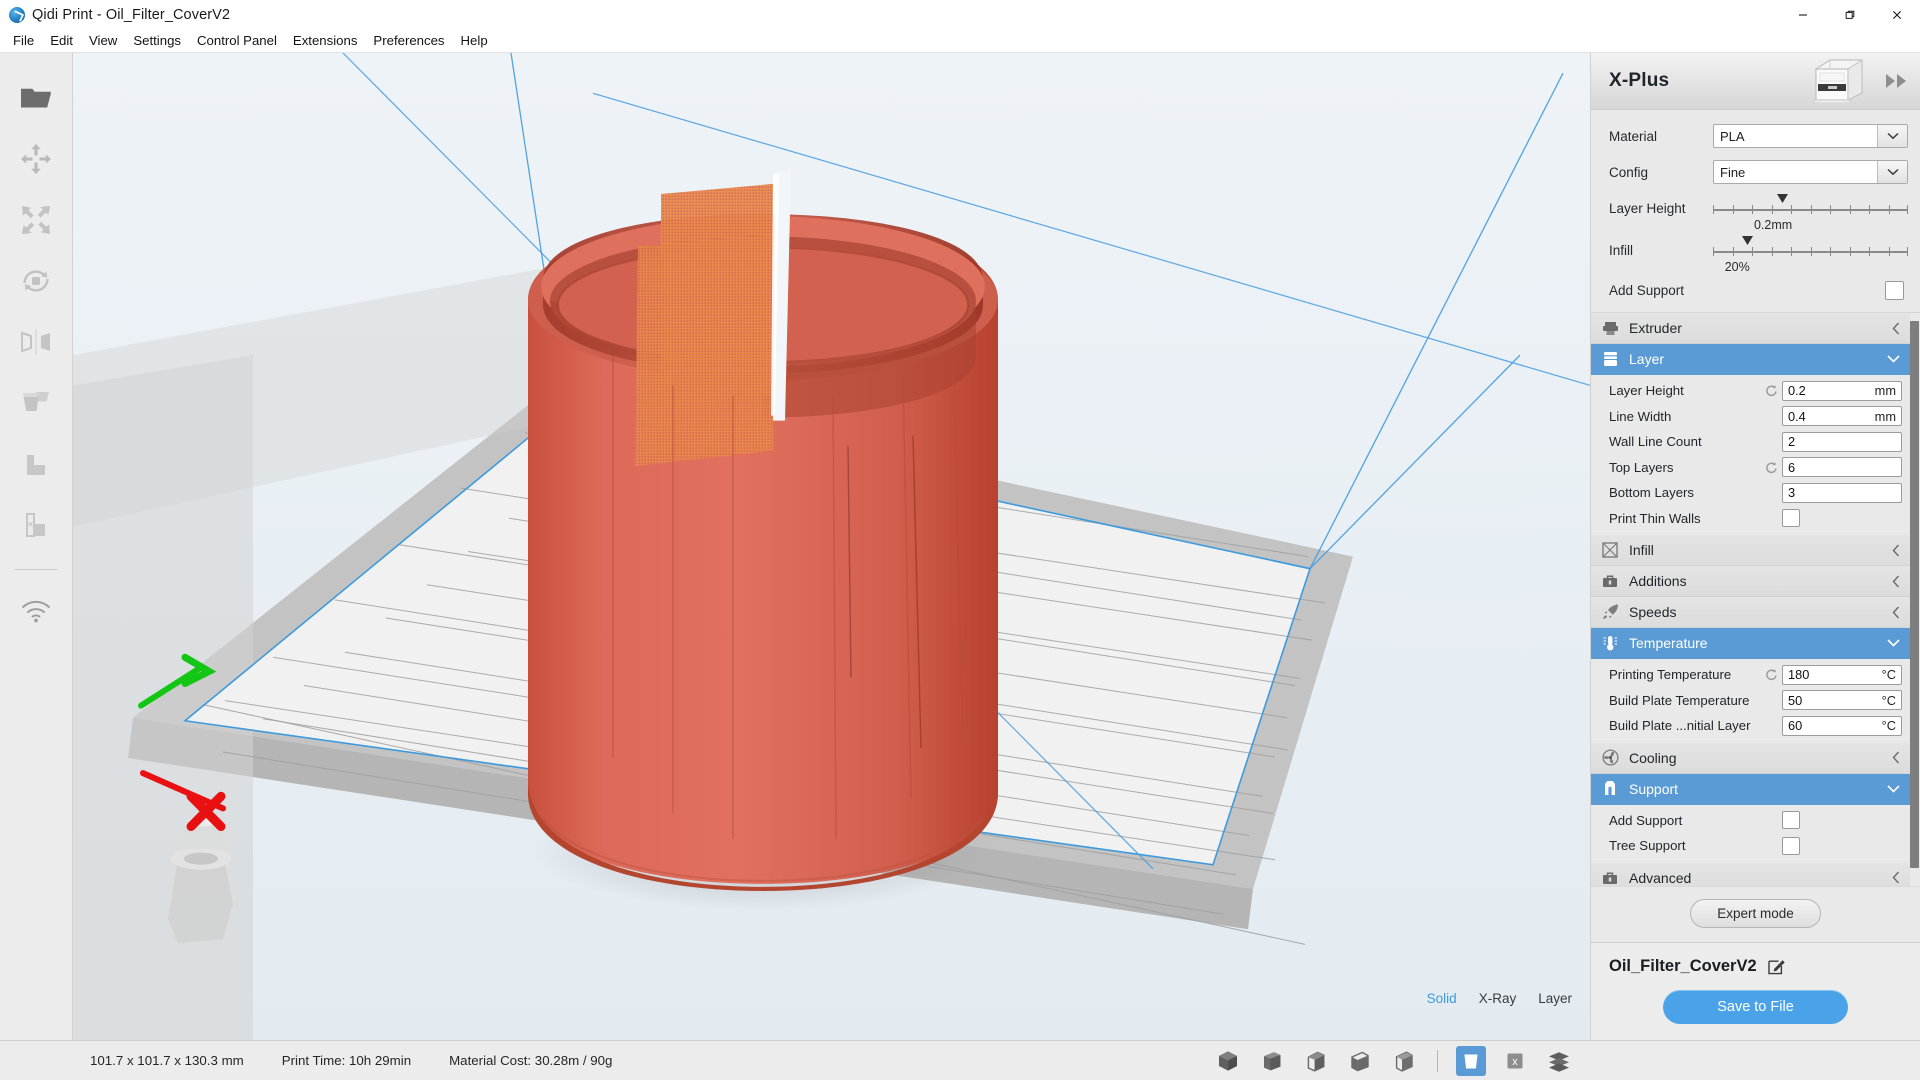  I want to click on section-title: Additions, so click(1658, 581).